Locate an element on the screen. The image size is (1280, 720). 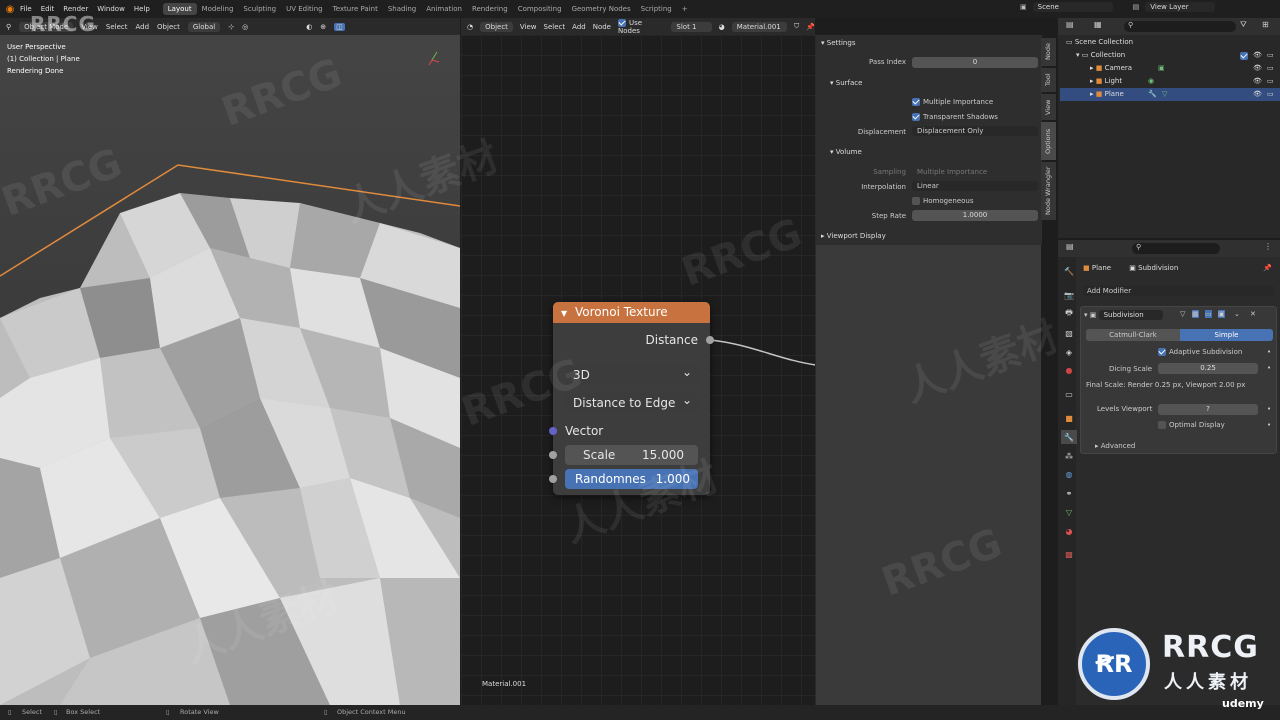
display-mode-icon: ▦ is located at coordinates (1098, 24).